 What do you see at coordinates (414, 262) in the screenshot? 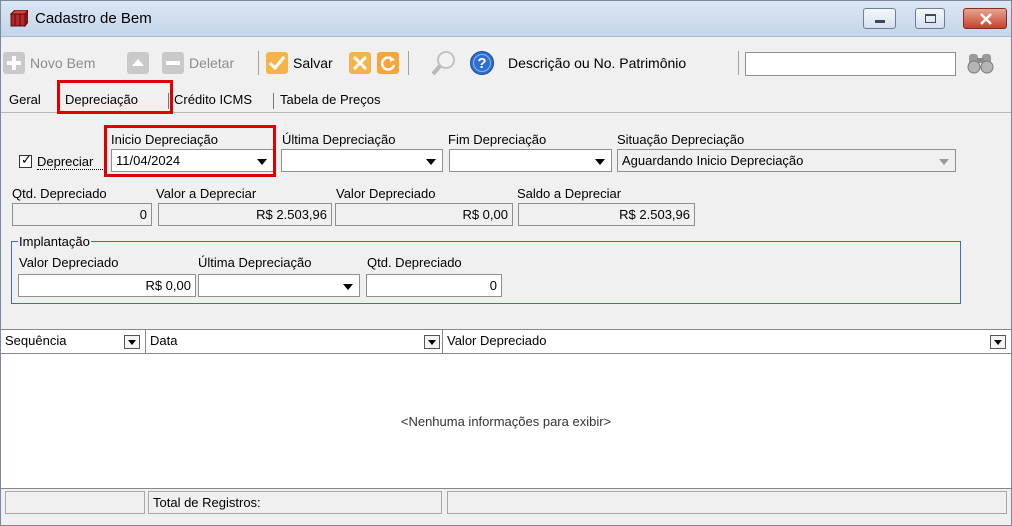
I see `impl-qtd-label: Qtd. Depreciado` at bounding box center [414, 262].